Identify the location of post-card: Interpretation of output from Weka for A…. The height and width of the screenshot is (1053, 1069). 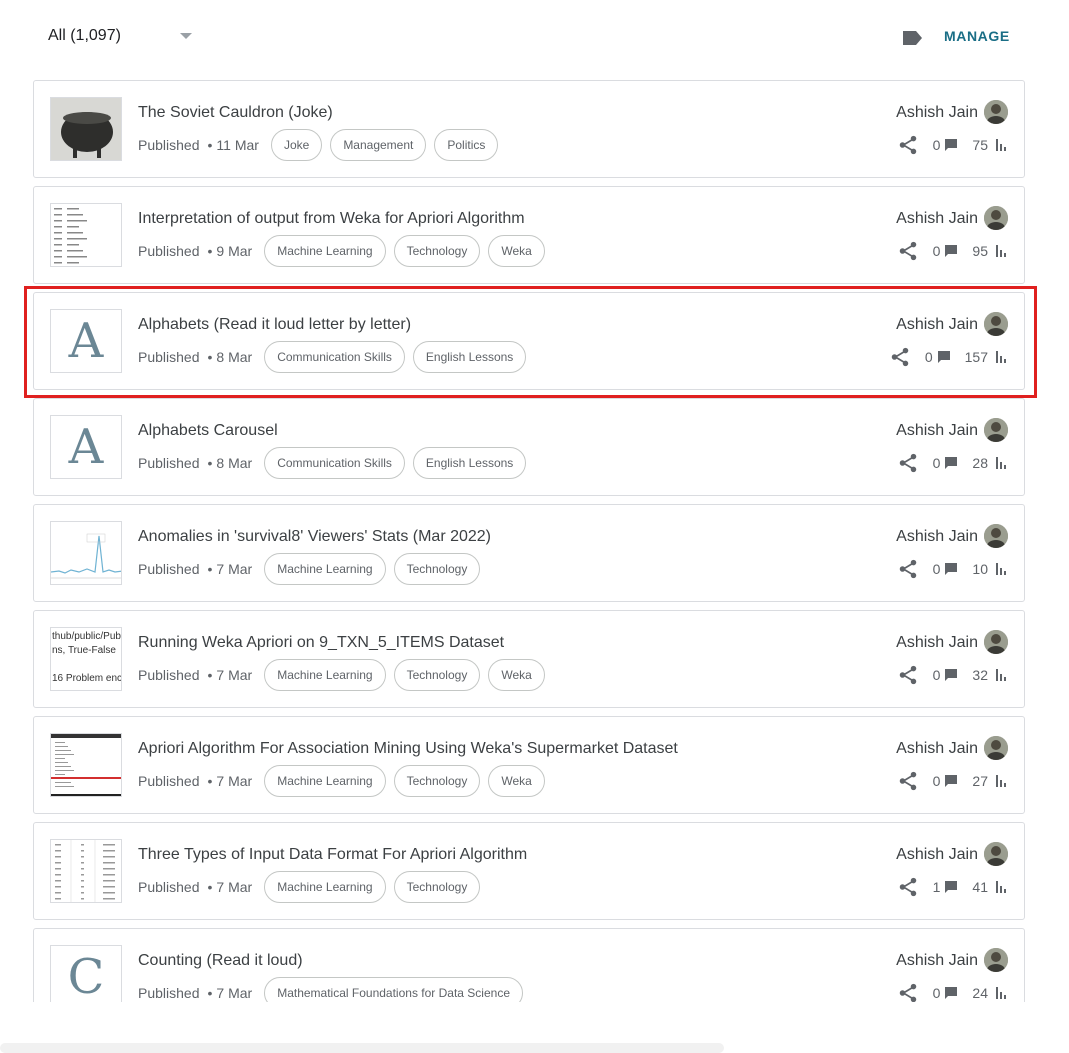
(529, 235).